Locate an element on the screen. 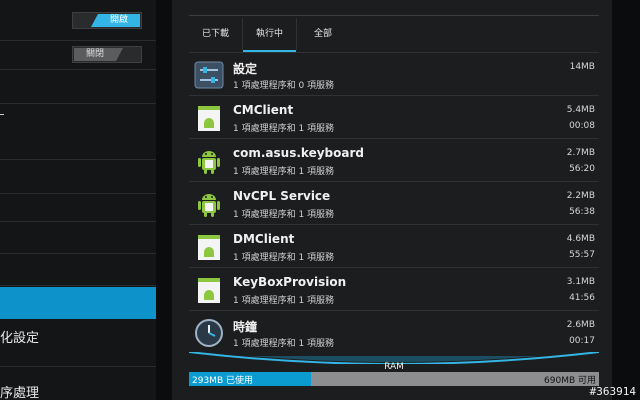  toggle-switch-off: 關閉 is located at coordinates (107, 54).